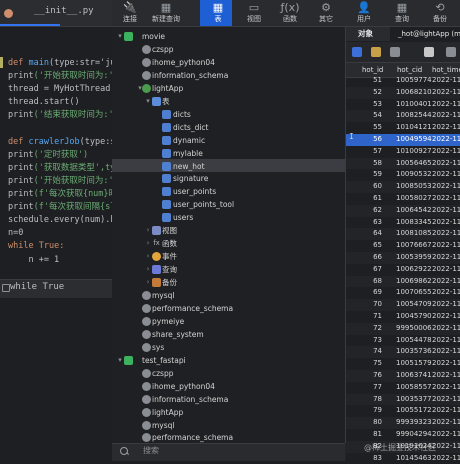 This screenshot has height=464, width=460. Describe the element at coordinates (371, 411) in the screenshot. I see `table-cell: 79` at that location.